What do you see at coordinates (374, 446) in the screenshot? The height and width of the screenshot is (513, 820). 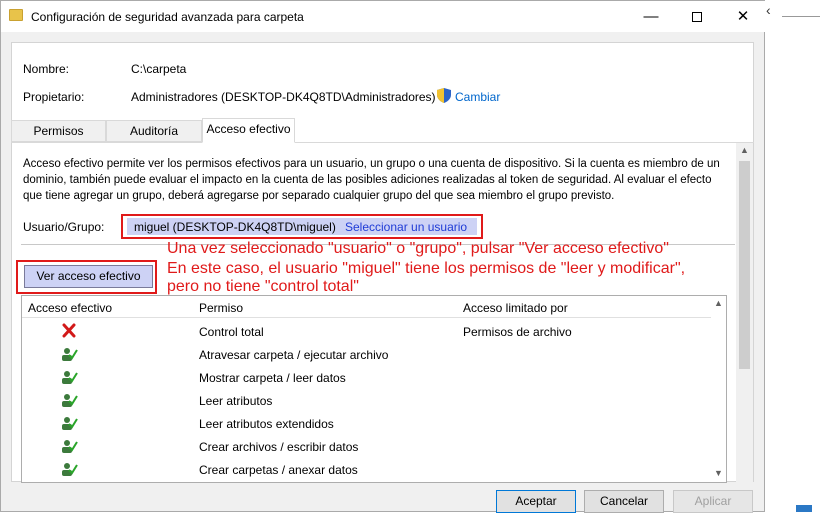 I see `table-row: Crear archivos / escribir datos` at bounding box center [374, 446].